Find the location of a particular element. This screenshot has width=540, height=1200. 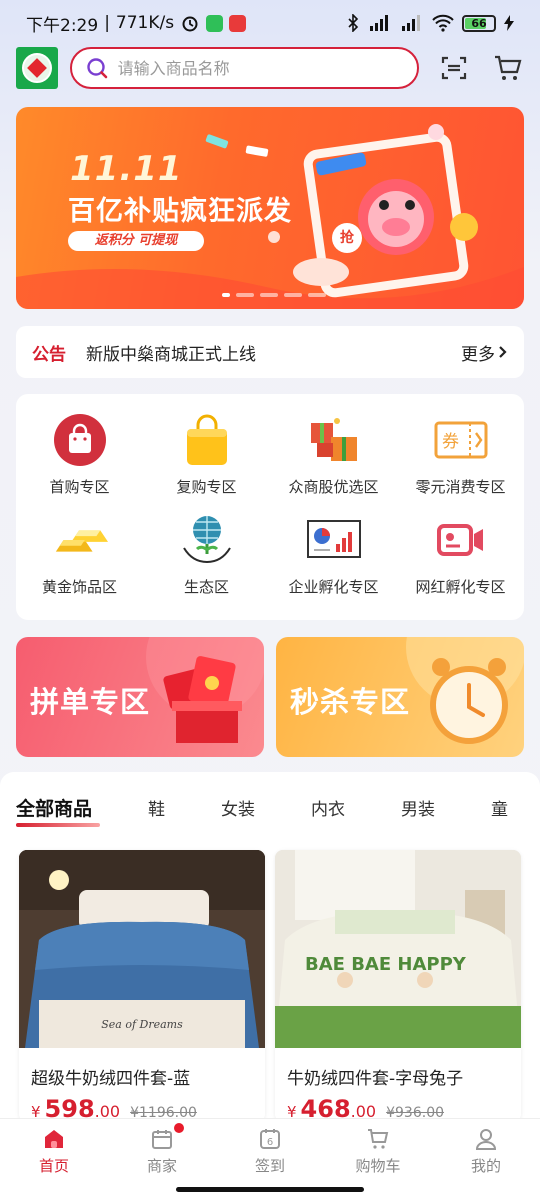

wifi-icon is located at coordinates (443, 23).